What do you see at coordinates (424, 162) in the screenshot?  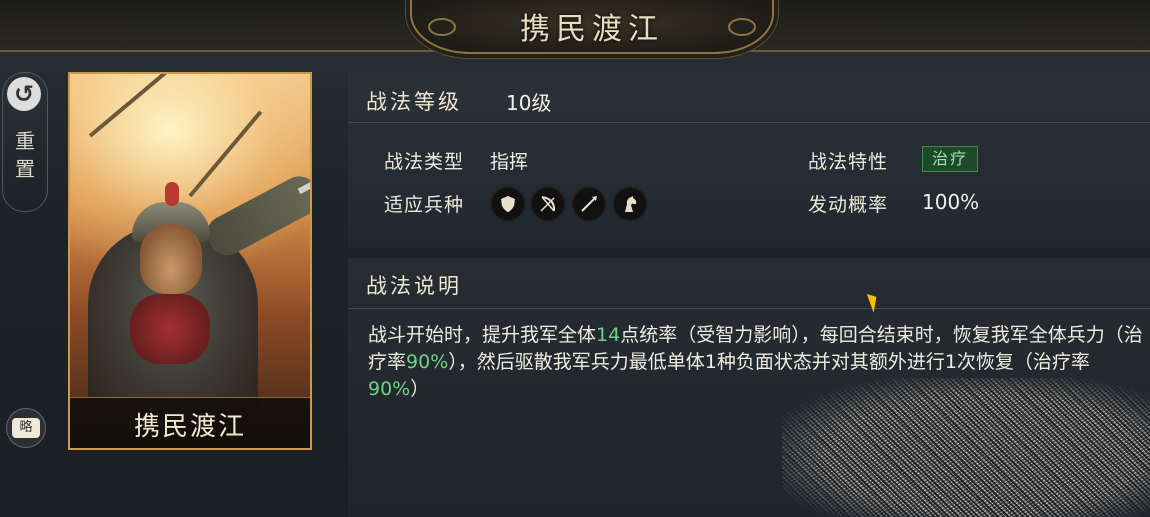 I see `type-label: 战法类型` at bounding box center [424, 162].